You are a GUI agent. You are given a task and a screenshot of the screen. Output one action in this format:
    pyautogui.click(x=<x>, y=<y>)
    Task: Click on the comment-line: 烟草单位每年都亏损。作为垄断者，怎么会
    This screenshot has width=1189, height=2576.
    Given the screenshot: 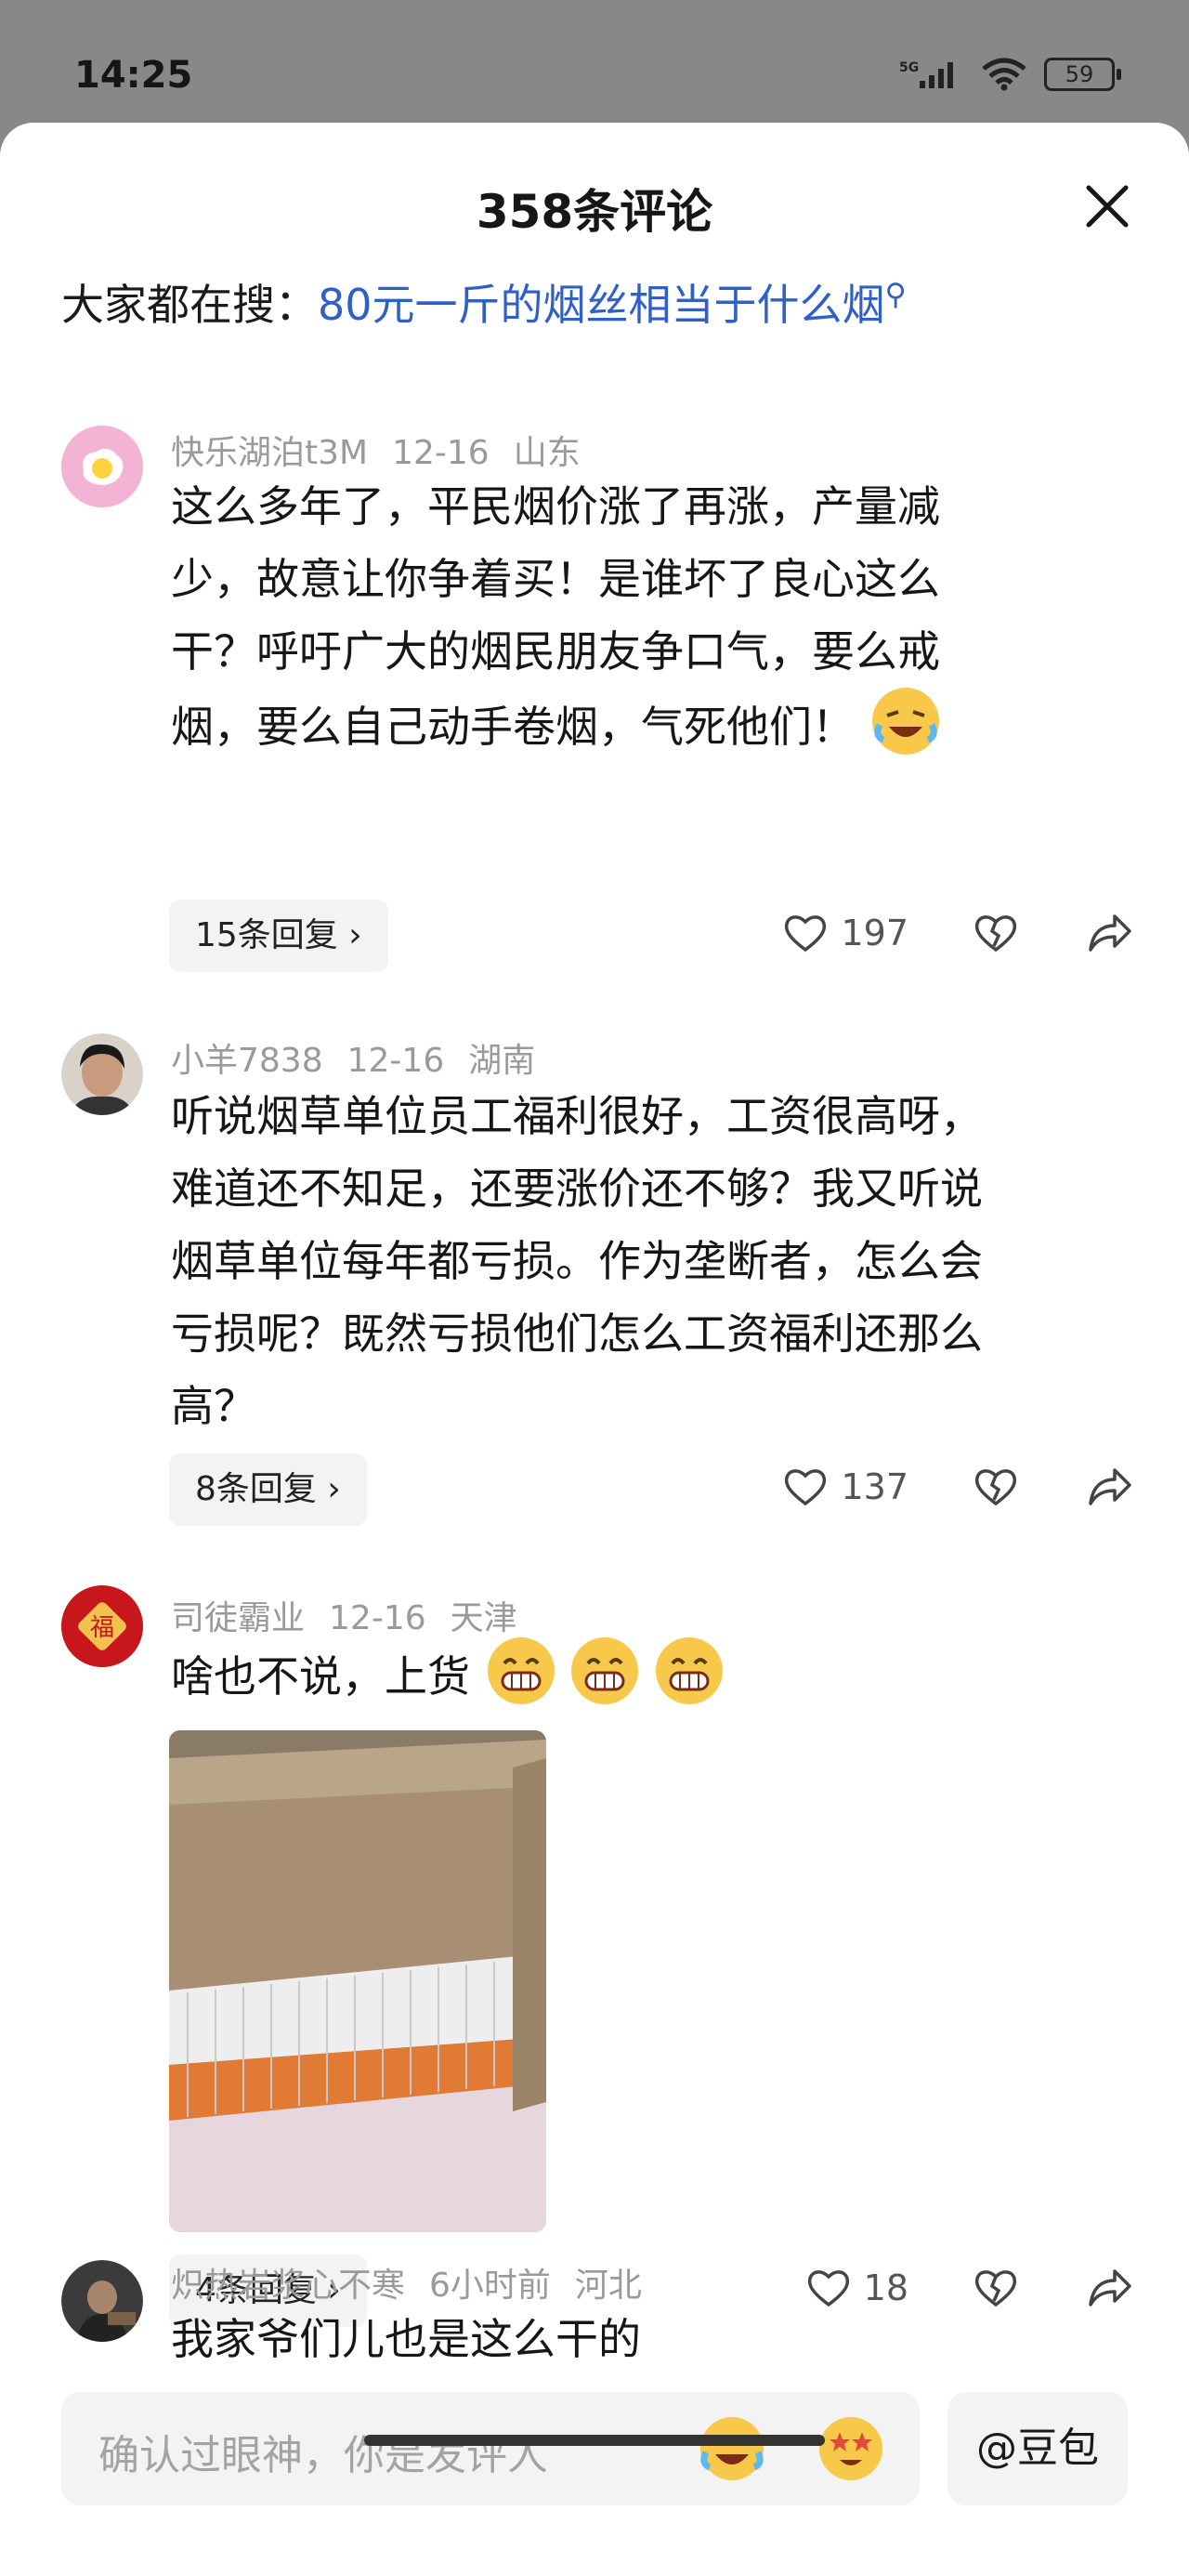 What is the action you would take?
    pyautogui.click(x=577, y=1261)
    